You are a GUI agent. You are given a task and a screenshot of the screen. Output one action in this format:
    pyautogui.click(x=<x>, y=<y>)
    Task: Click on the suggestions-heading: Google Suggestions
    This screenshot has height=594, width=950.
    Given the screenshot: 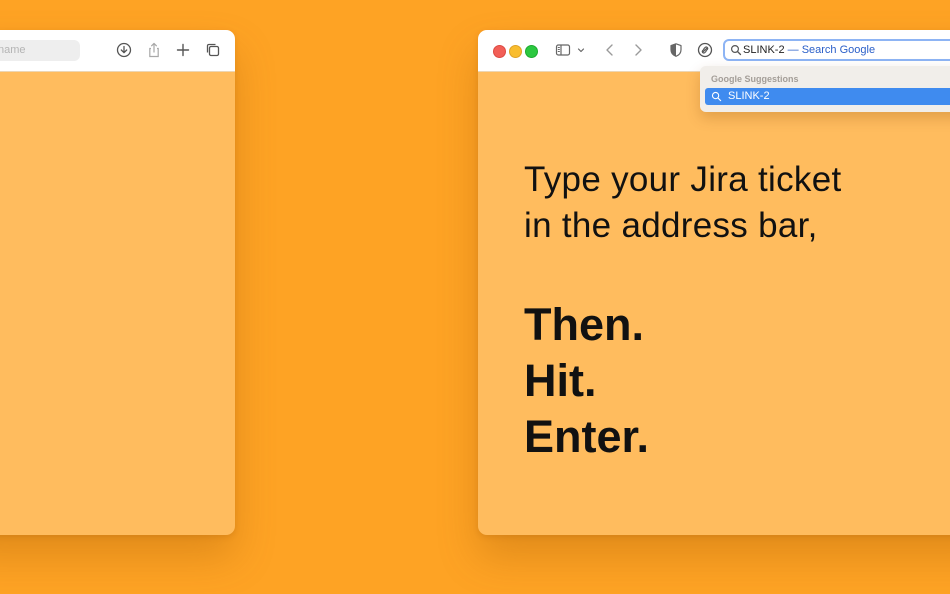 What is the action you would take?
    pyautogui.click(x=755, y=79)
    